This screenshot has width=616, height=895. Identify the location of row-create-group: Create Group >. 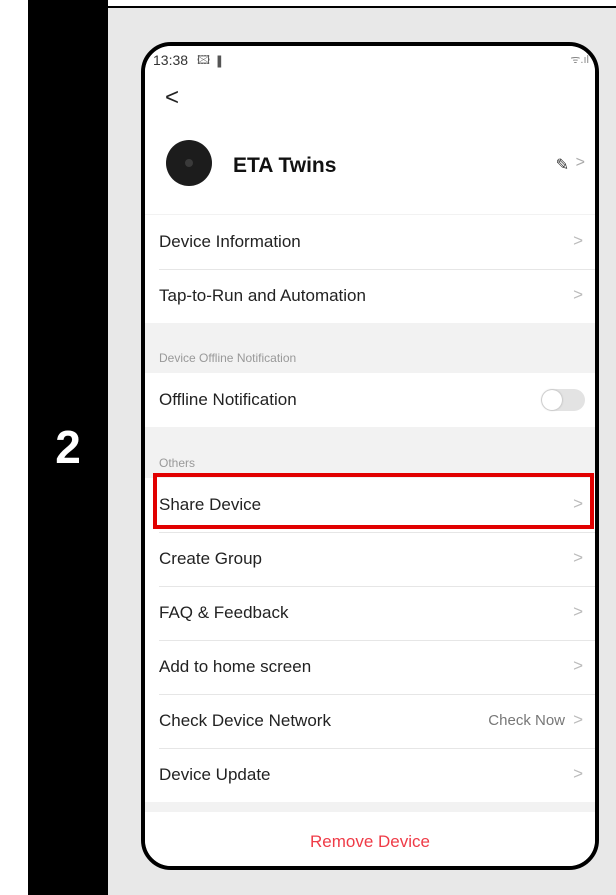
(370, 559).